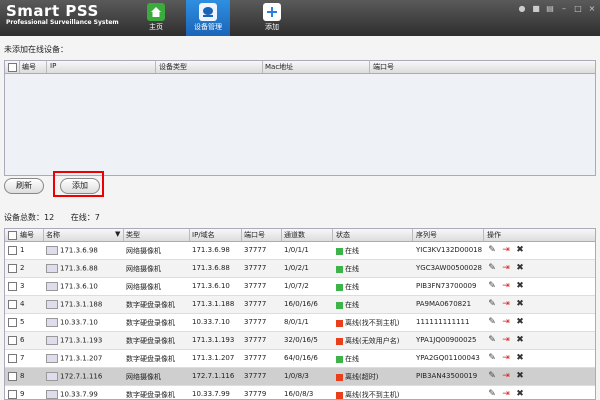  What do you see at coordinates (449, 268) in the screenshot?
I see `row-serial: YGC3AW00500028` at bounding box center [449, 268].